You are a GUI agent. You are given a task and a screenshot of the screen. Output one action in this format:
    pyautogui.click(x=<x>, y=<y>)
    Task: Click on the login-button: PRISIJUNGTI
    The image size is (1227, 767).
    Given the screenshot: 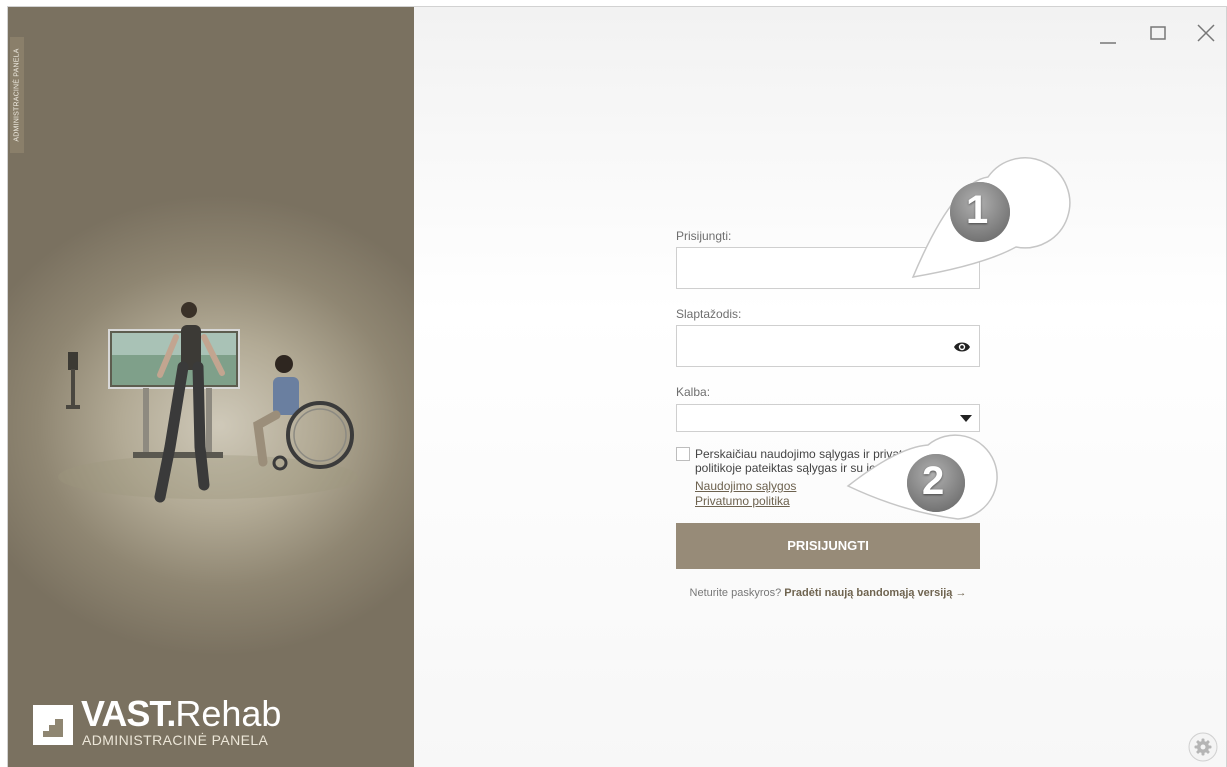 What is the action you would take?
    pyautogui.click(x=828, y=546)
    